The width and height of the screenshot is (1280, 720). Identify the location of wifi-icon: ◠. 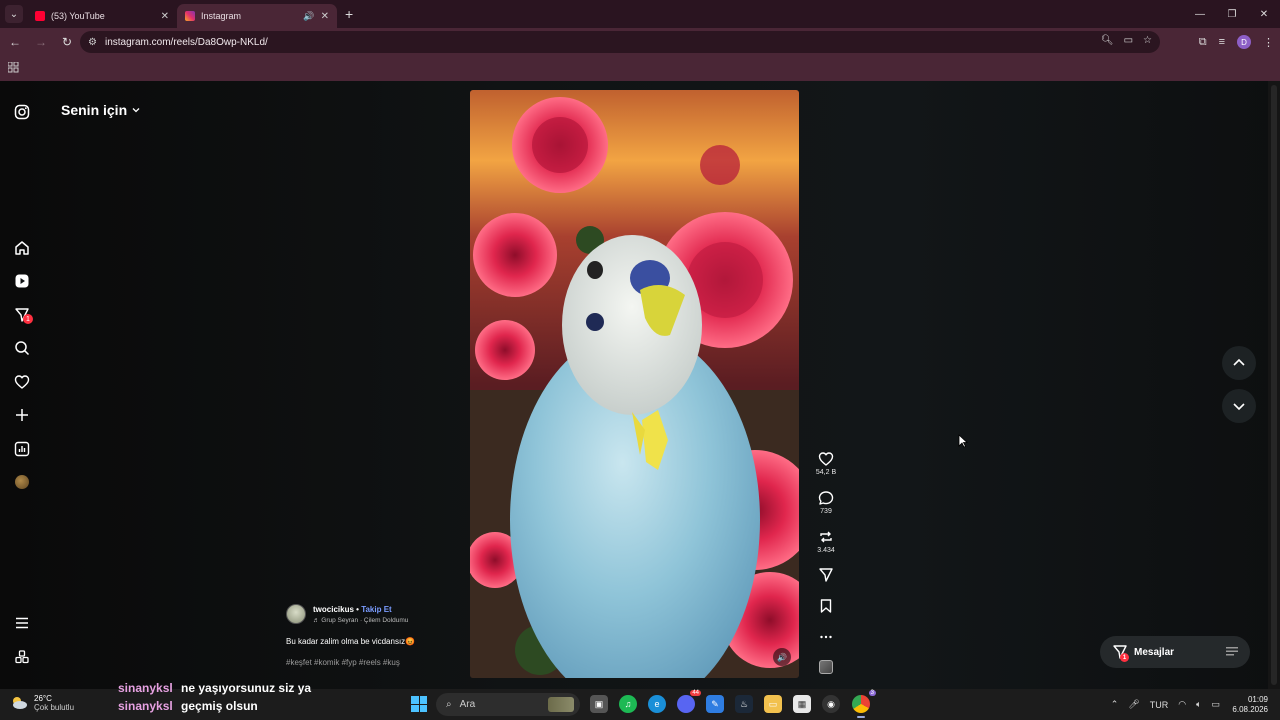
(1182, 704).